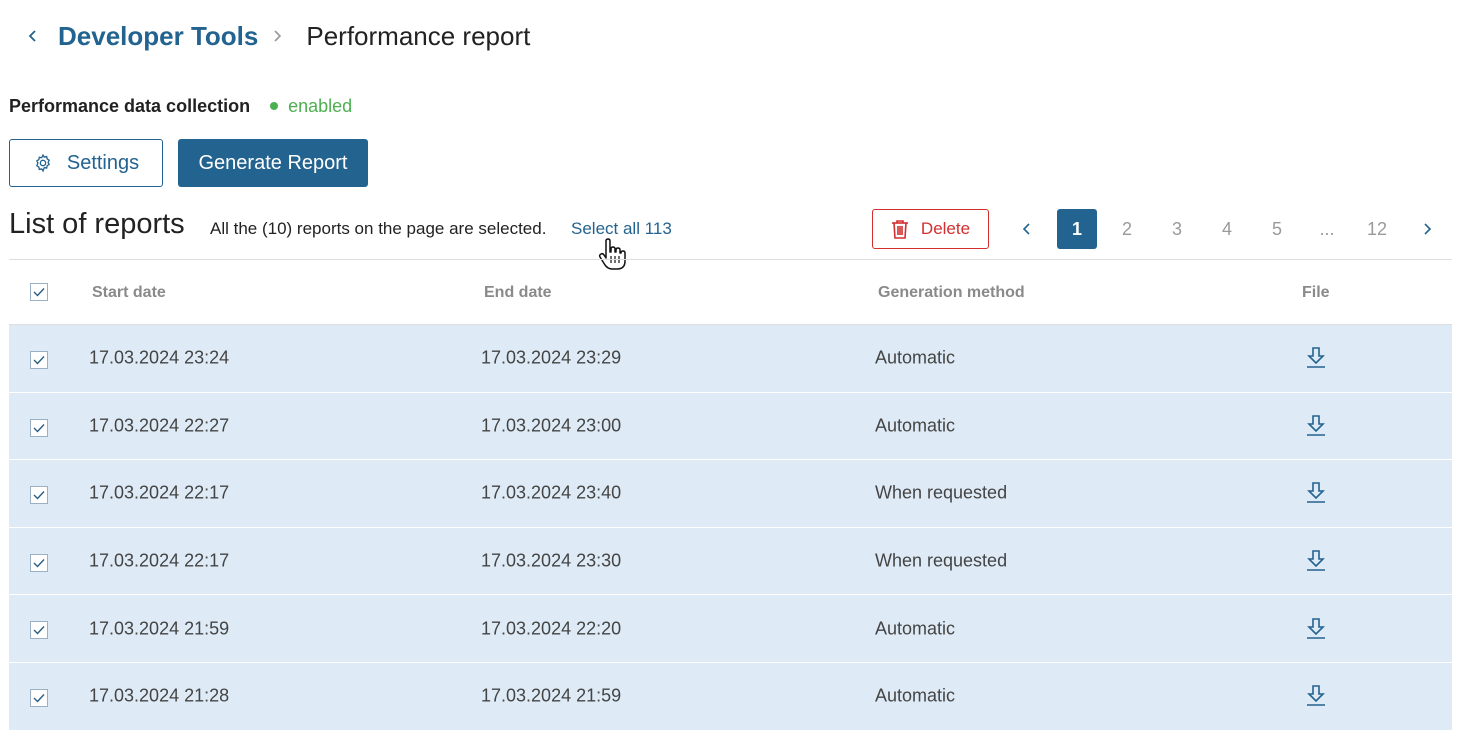 This screenshot has width=1461, height=738. Describe the element at coordinates (159, 628) in the screenshot. I see `start-date-cell: 17.03.2024 21:59` at that location.